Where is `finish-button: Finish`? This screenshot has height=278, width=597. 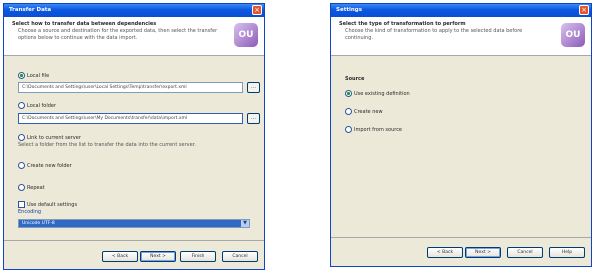 finish-button: Finish is located at coordinates (198, 256).